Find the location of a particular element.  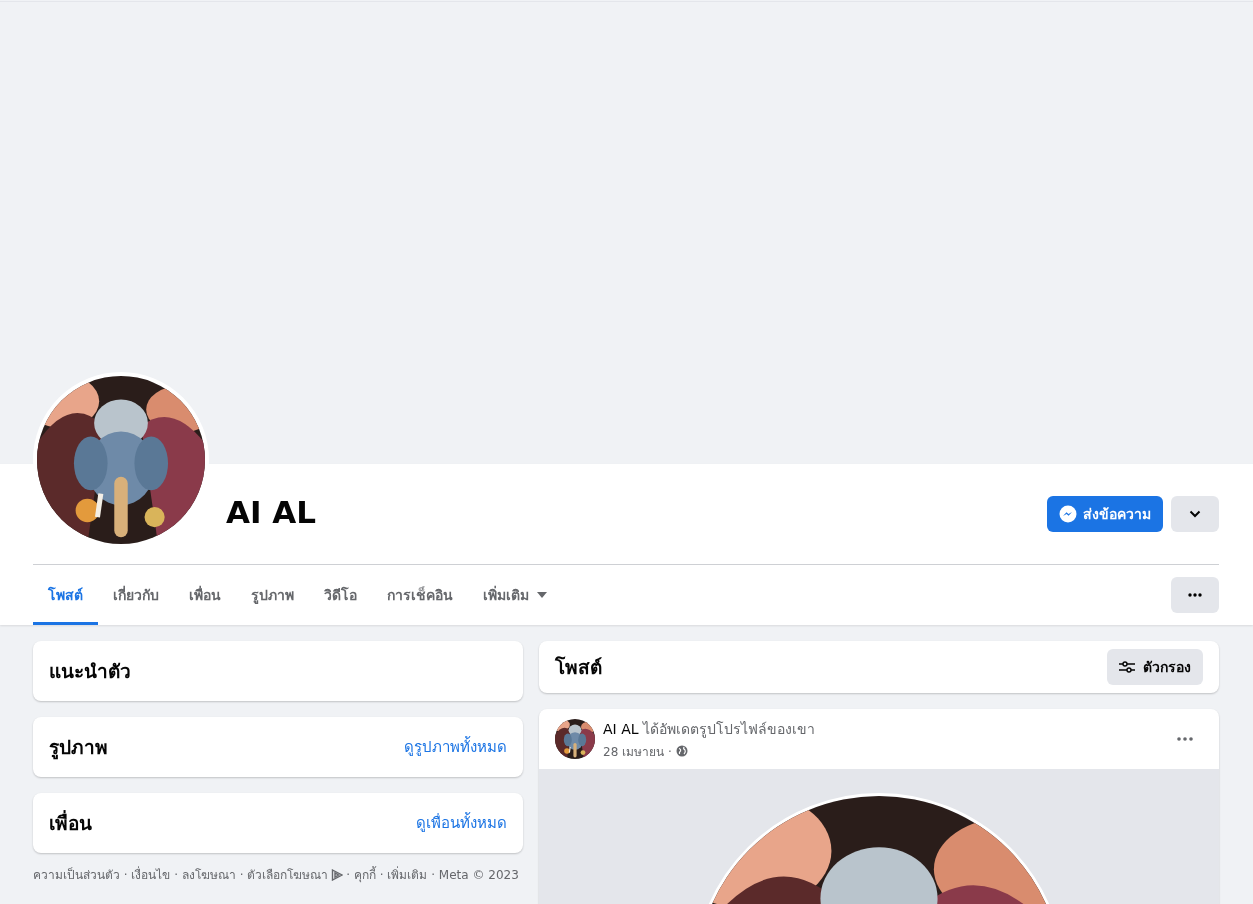

card-title: แนะนำตัว is located at coordinates (90, 671).